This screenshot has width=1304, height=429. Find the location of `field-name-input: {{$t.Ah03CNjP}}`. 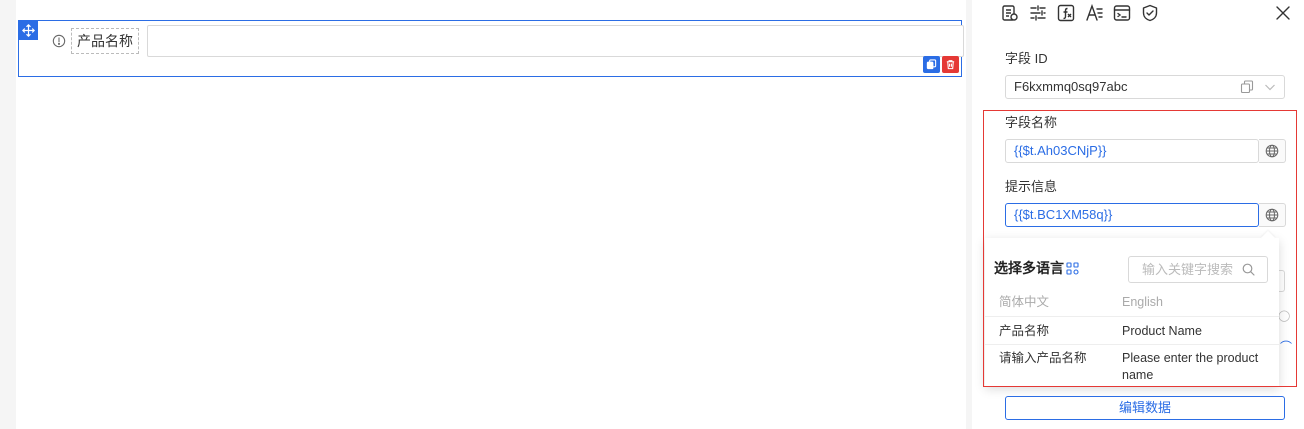

field-name-input: {{$t.Ah03CNjP}} is located at coordinates (1132, 151).